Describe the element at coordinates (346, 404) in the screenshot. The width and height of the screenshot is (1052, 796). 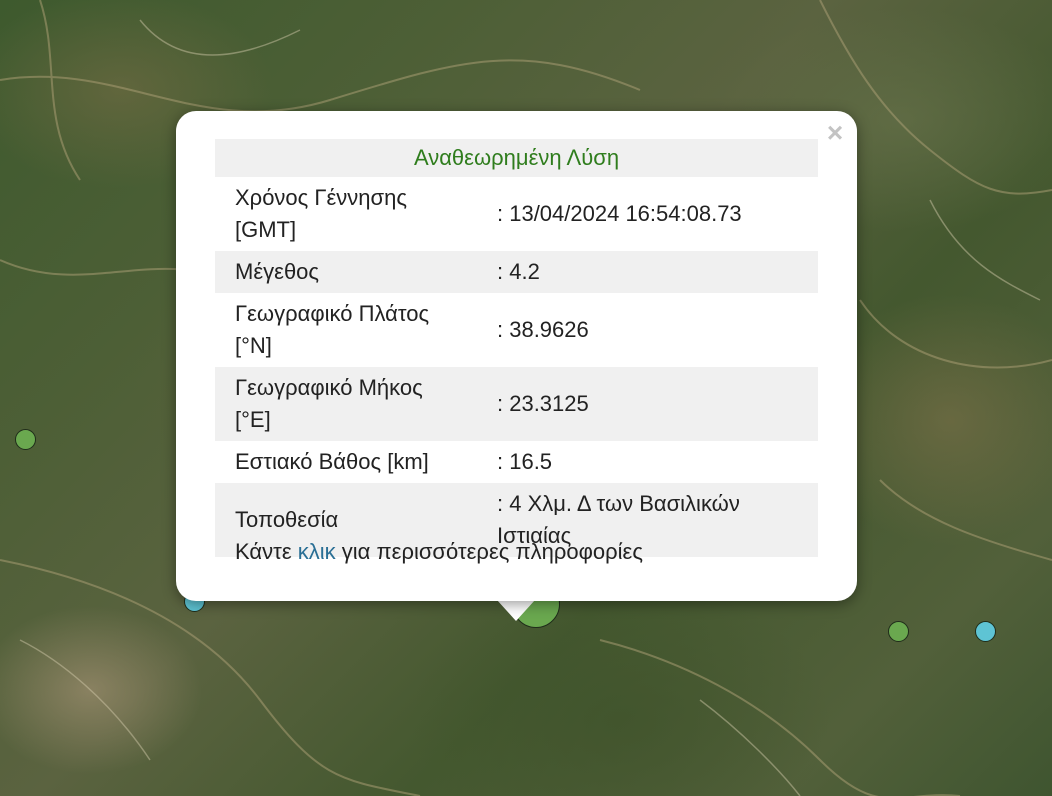
I see `longitude-label: Γεωγραφικό Μήκος [°E]` at that location.